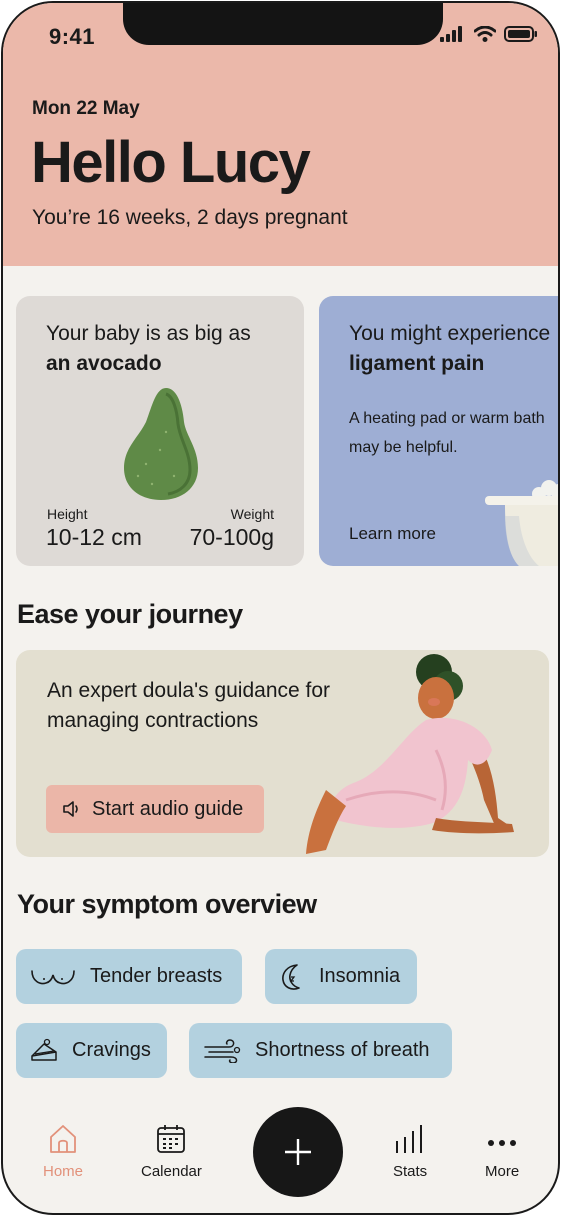  I want to click on learn-more-link: Learn more, so click(392, 534).